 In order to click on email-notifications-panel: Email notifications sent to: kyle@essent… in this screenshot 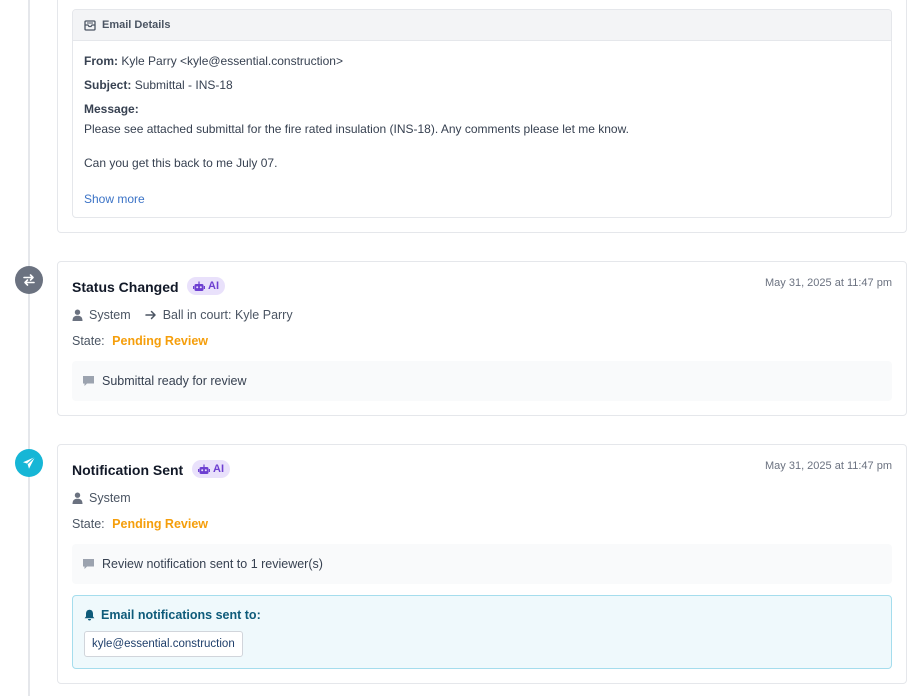, I will do `click(482, 632)`.